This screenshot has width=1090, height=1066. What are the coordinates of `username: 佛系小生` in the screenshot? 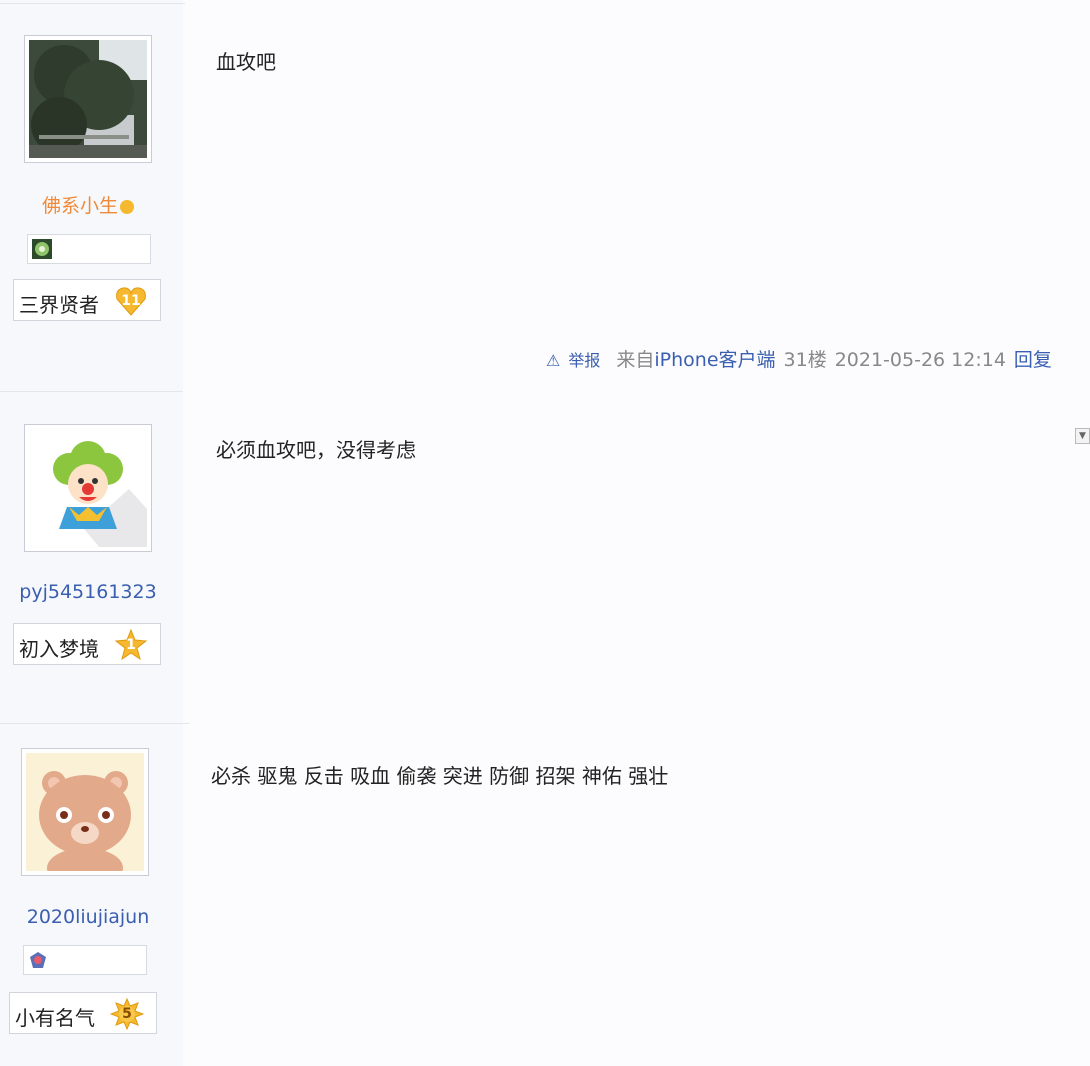 It's located at (88, 204).